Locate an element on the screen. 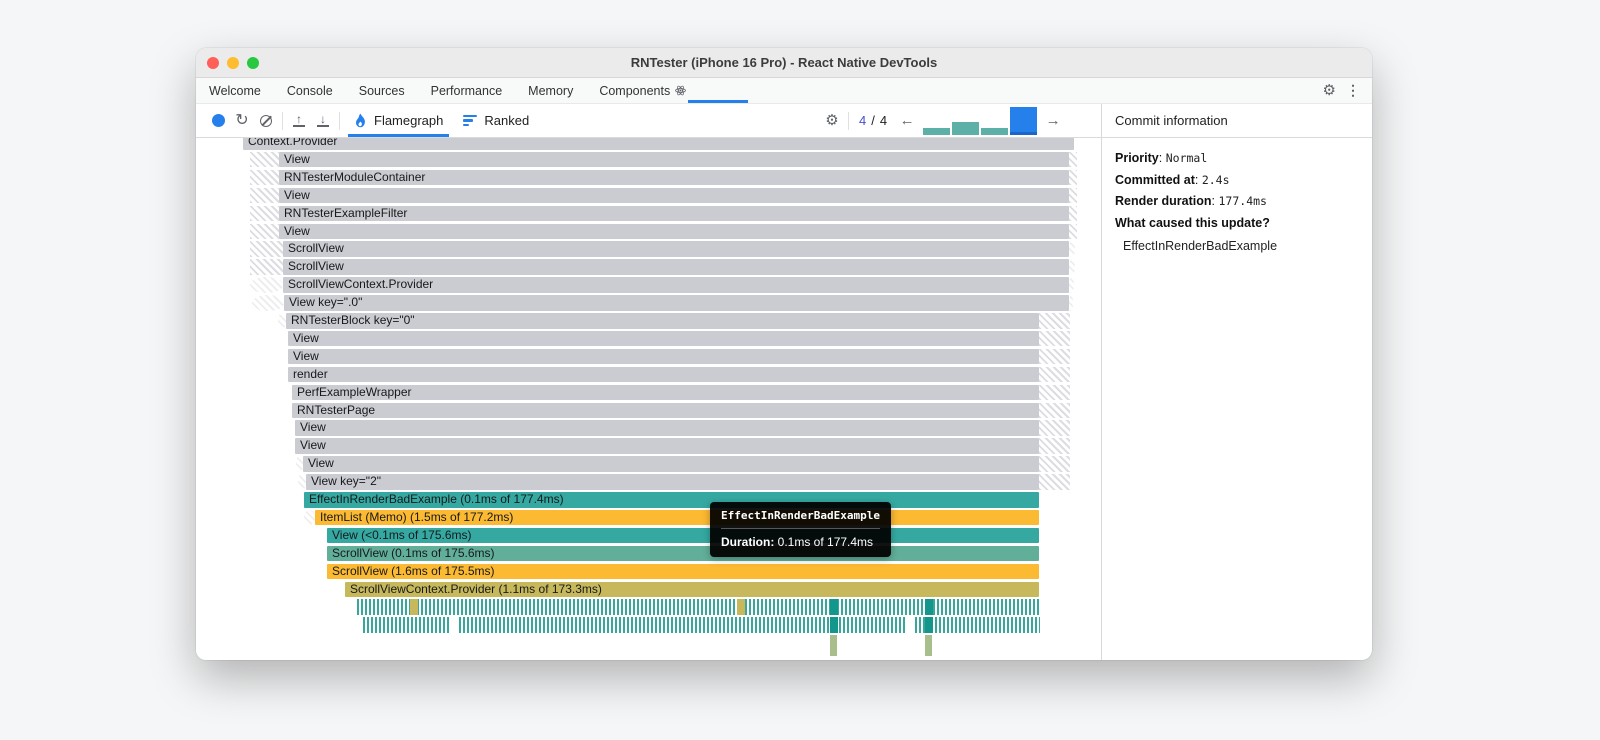 This screenshot has height=740, width=1600. render-duration-value: 177.4ms is located at coordinates (1242, 201).